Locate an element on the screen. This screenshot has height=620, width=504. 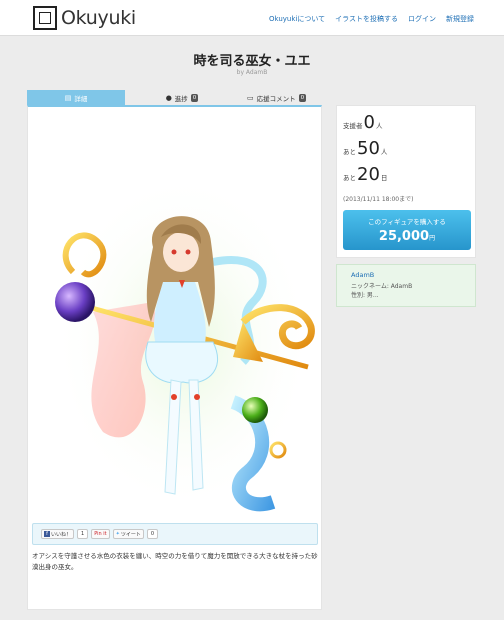
price: 25,000円 is located at coordinates (407, 236).